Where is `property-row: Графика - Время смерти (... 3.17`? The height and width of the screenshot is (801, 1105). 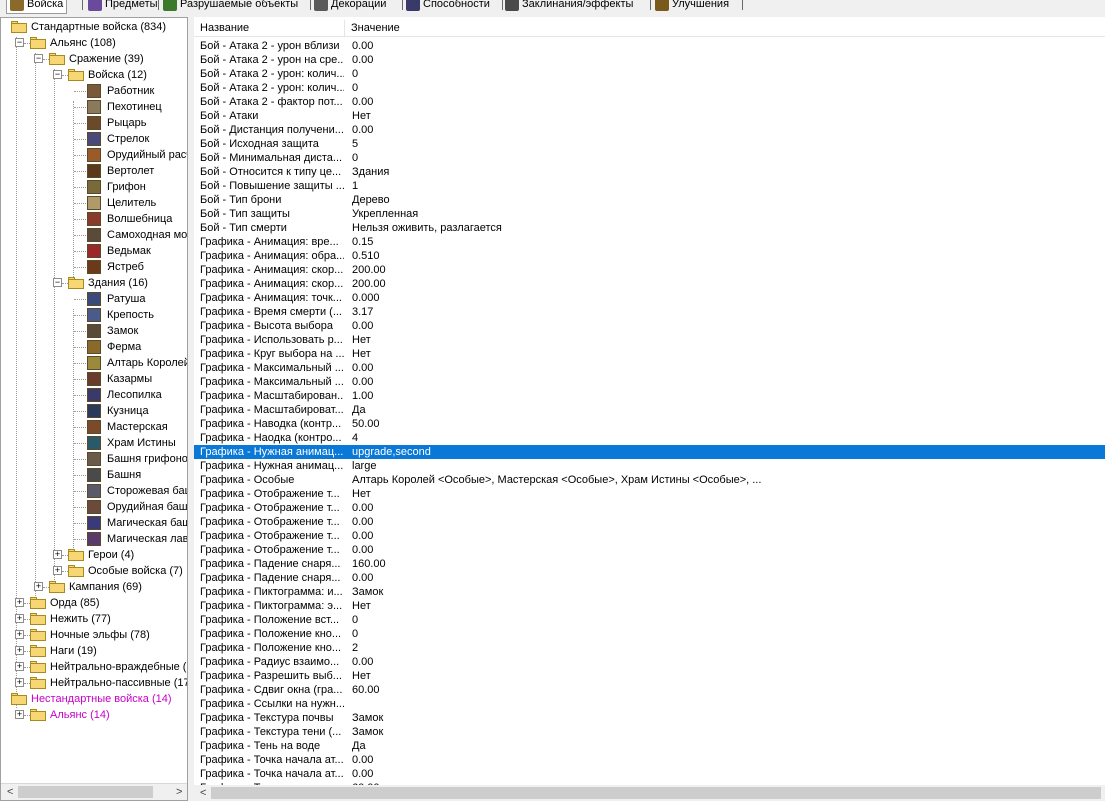
property-row: Графика - Время смерти (... 3.17 is located at coordinates (649, 312).